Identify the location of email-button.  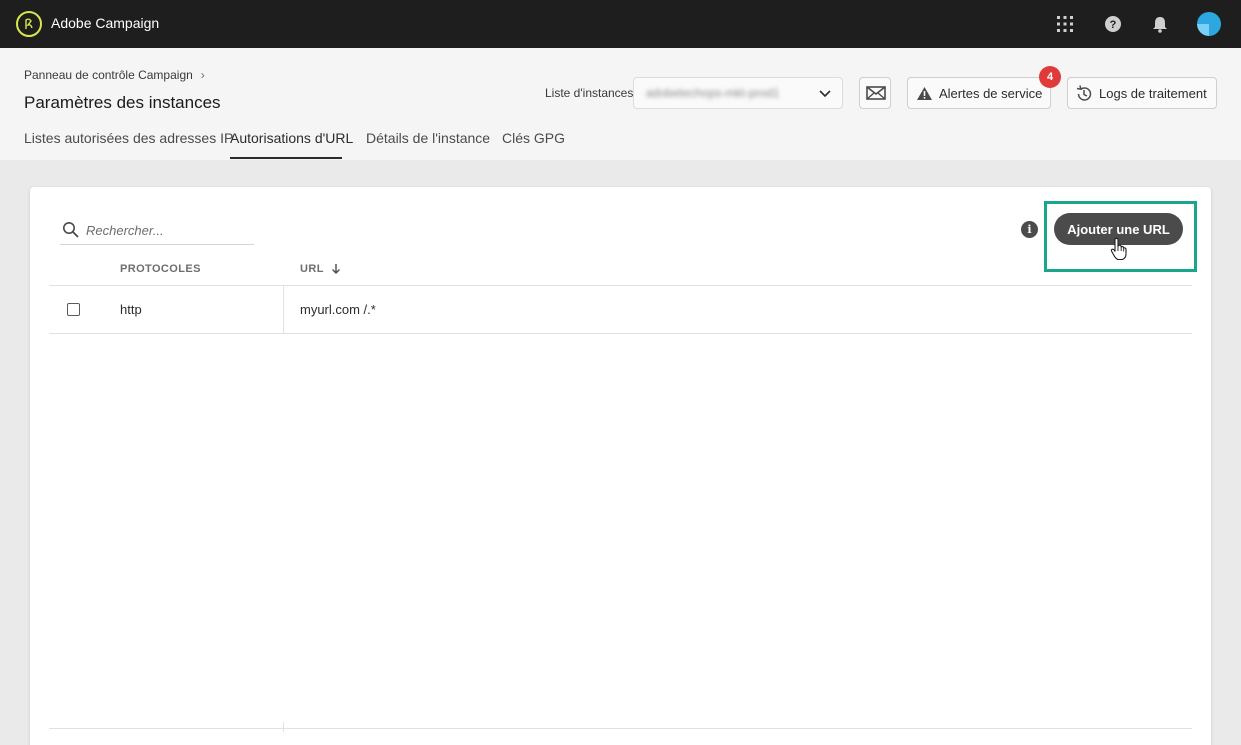
(875, 93).